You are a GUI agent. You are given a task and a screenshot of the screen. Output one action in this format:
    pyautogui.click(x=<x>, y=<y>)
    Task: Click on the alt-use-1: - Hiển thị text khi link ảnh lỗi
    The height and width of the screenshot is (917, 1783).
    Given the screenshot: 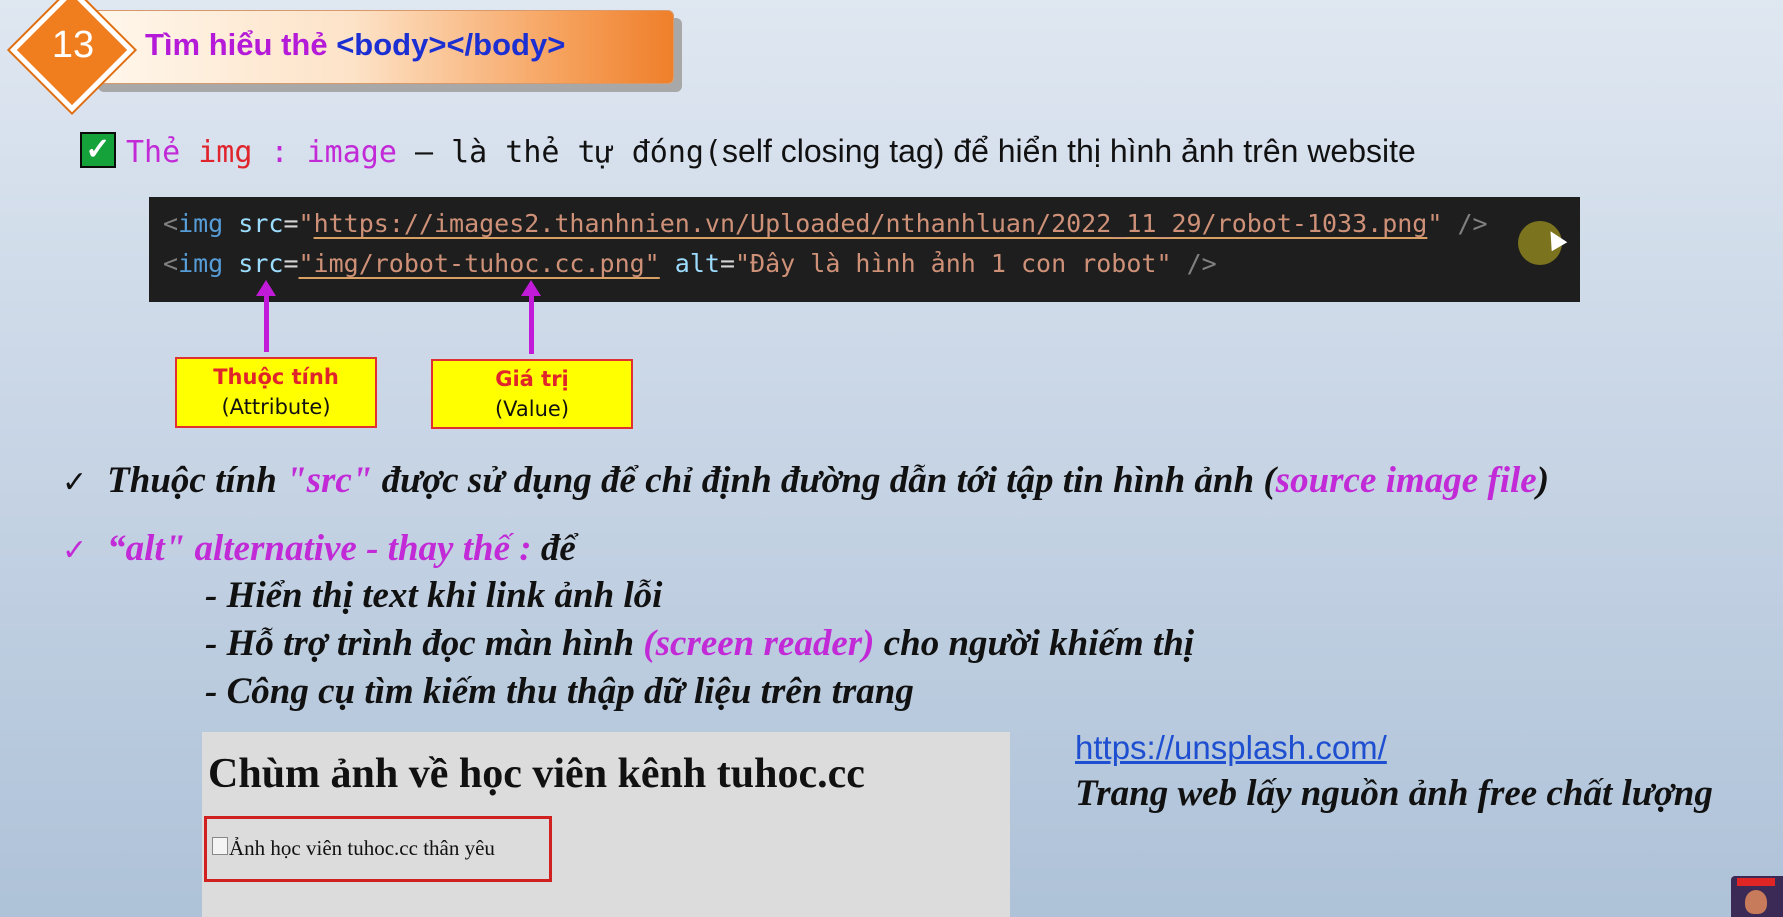 What is the action you would take?
    pyautogui.click(x=434, y=595)
    